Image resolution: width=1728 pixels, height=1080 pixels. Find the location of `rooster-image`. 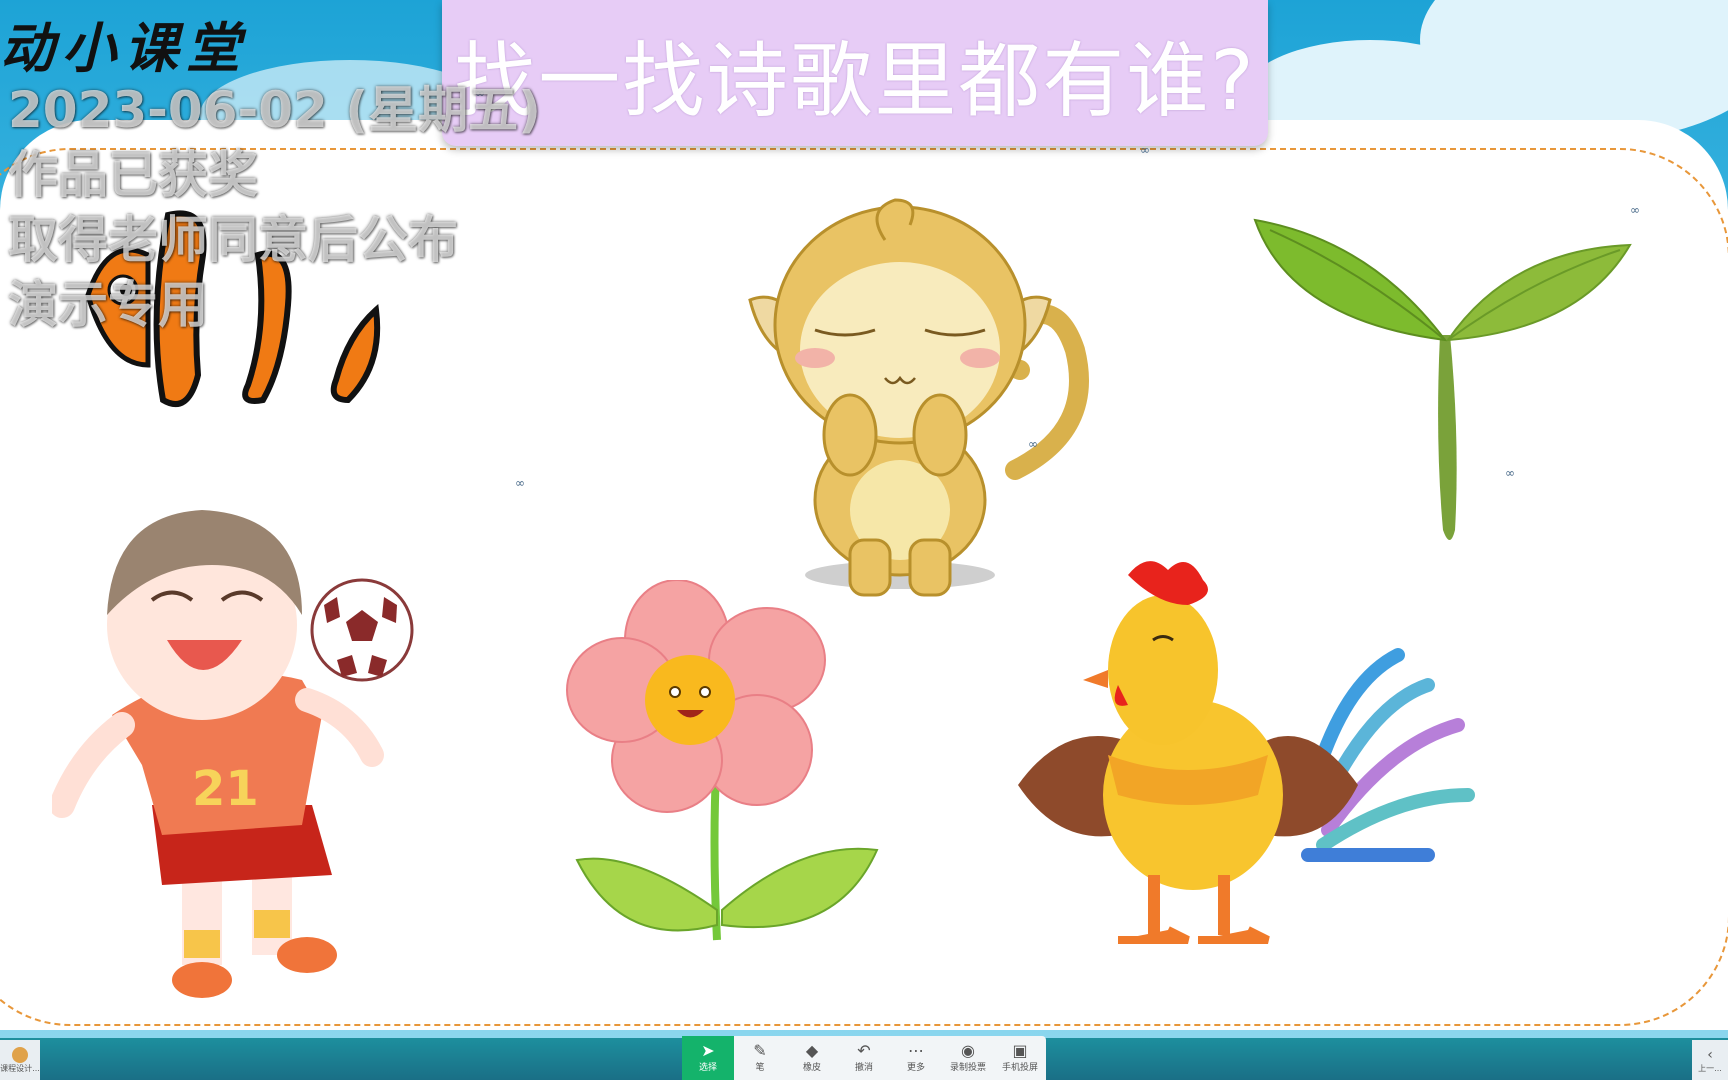

rooster-image is located at coordinates (1245, 760).